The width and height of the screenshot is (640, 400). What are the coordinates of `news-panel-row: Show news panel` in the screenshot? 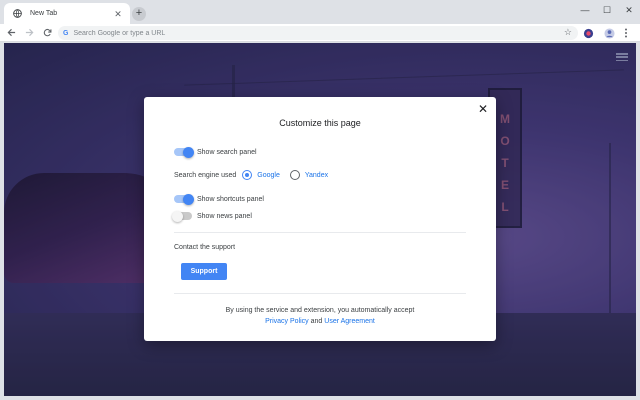 It's located at (212, 216).